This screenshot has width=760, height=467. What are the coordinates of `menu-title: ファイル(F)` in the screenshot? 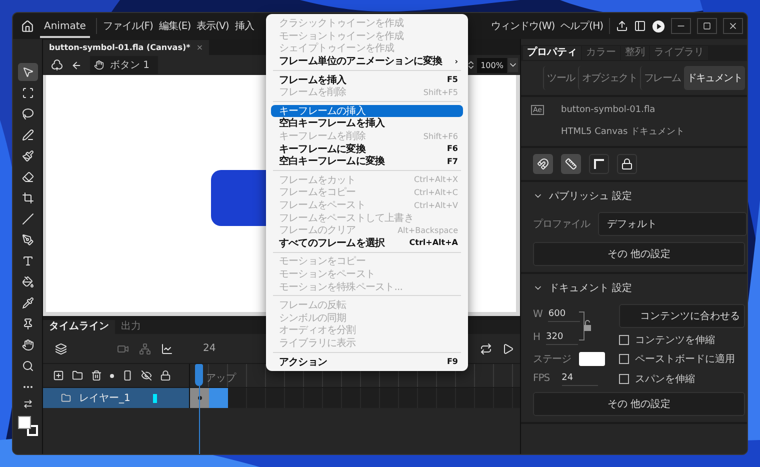 It's located at (127, 26).